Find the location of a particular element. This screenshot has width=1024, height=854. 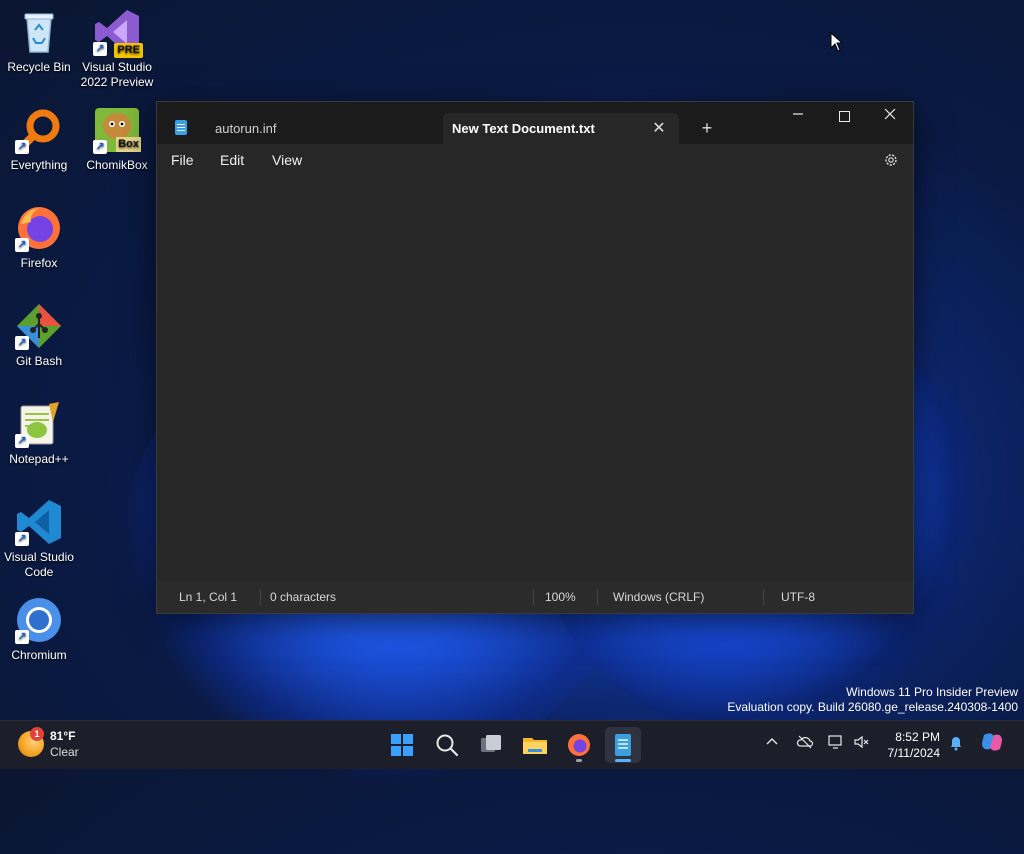

new-tab-button: + is located at coordinates (707, 128).